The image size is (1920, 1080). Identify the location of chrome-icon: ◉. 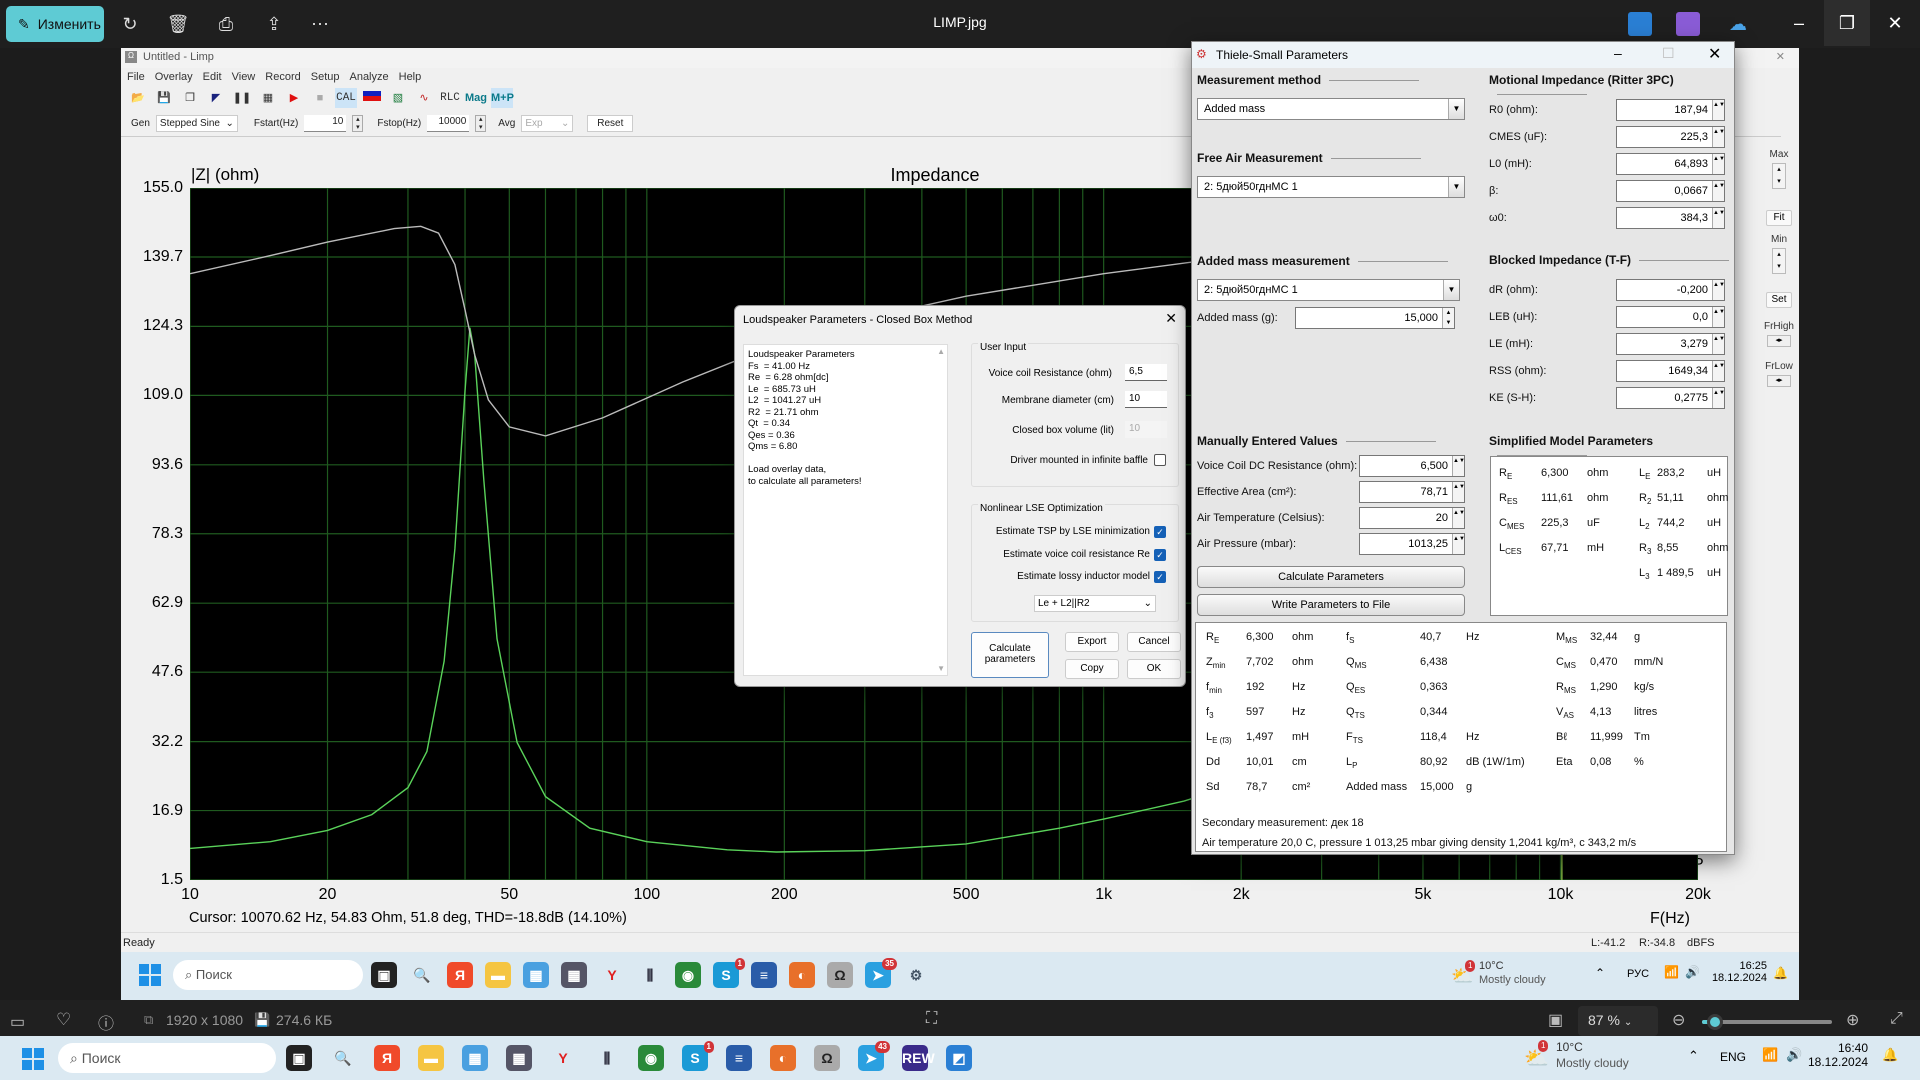
(688, 975).